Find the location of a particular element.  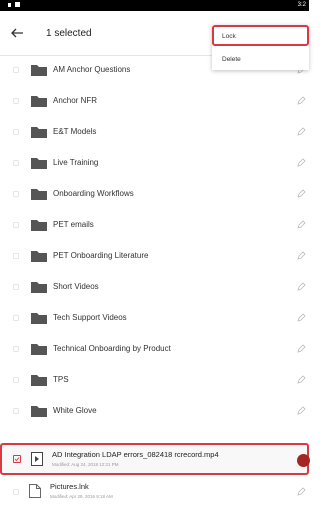

record-indicator-icon is located at coordinates (303, 460).